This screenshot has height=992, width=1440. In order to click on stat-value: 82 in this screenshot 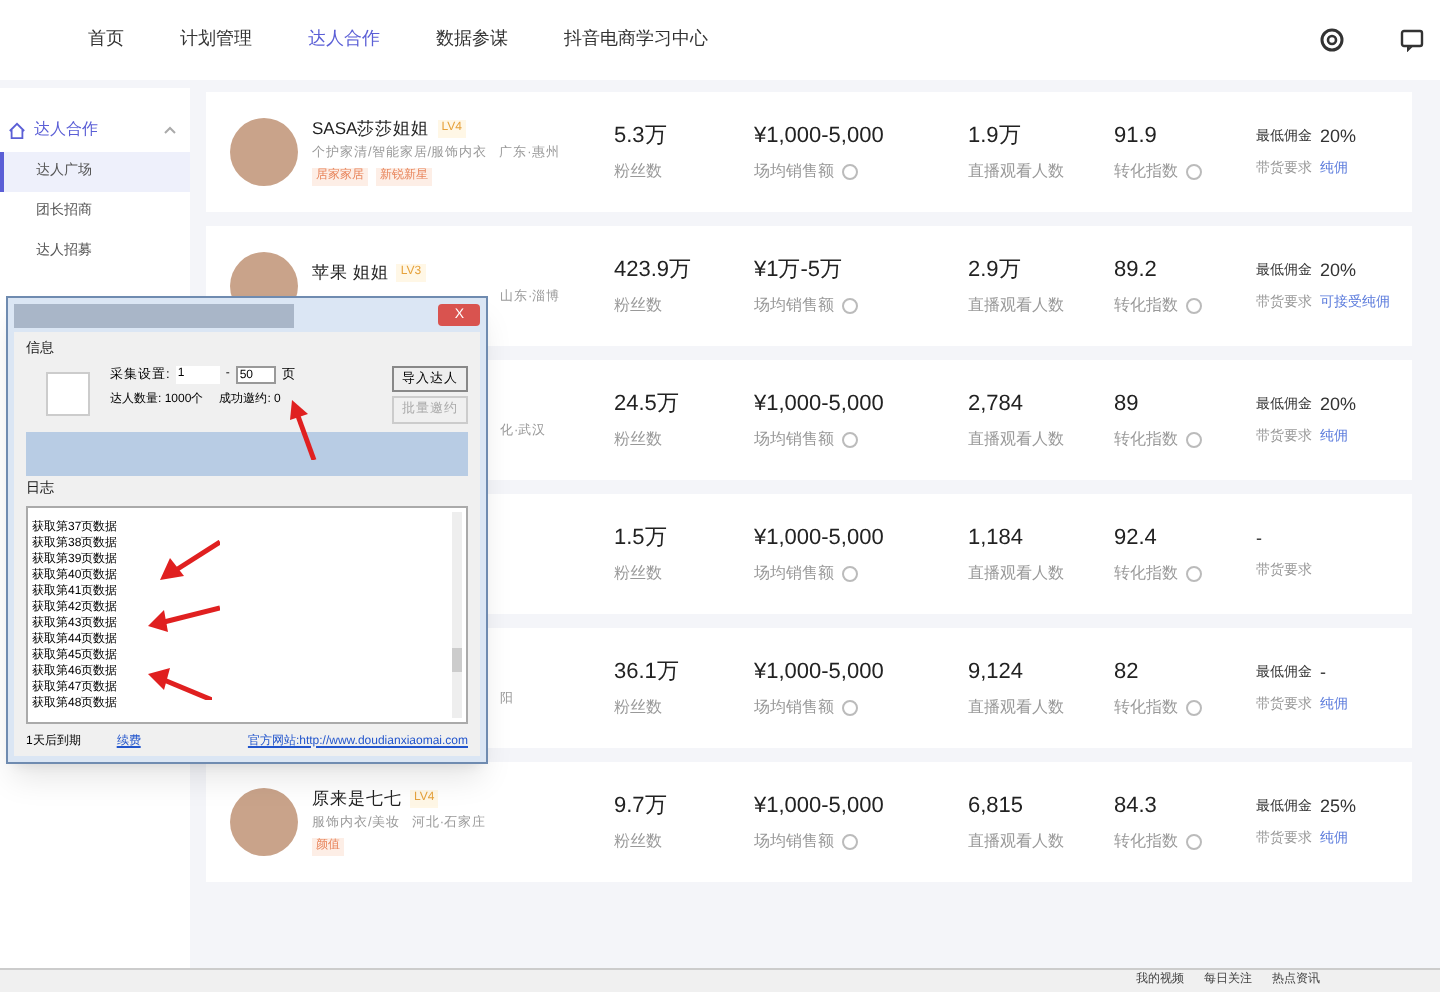, I will do `click(1126, 672)`.